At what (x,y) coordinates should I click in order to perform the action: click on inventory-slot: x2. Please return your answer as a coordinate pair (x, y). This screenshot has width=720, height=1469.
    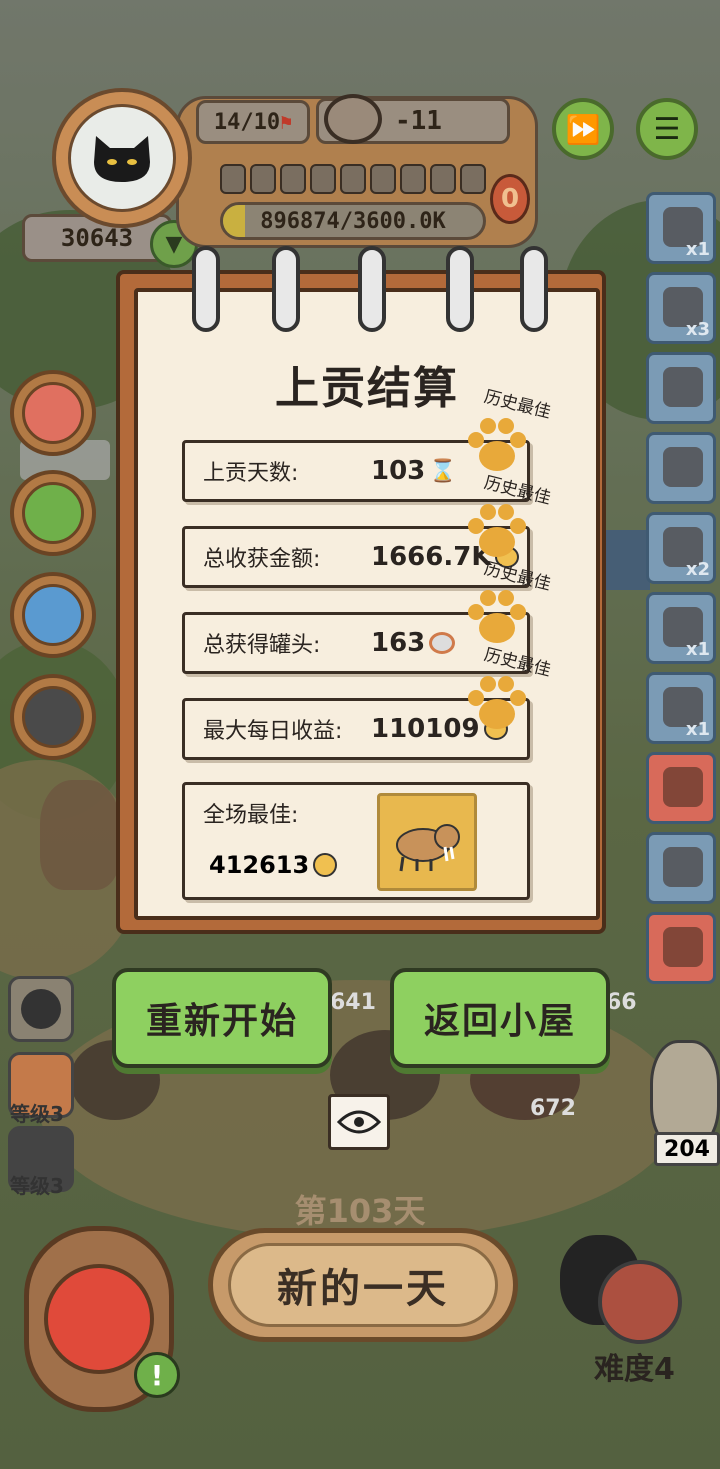
    Looking at the image, I should click on (681, 548).